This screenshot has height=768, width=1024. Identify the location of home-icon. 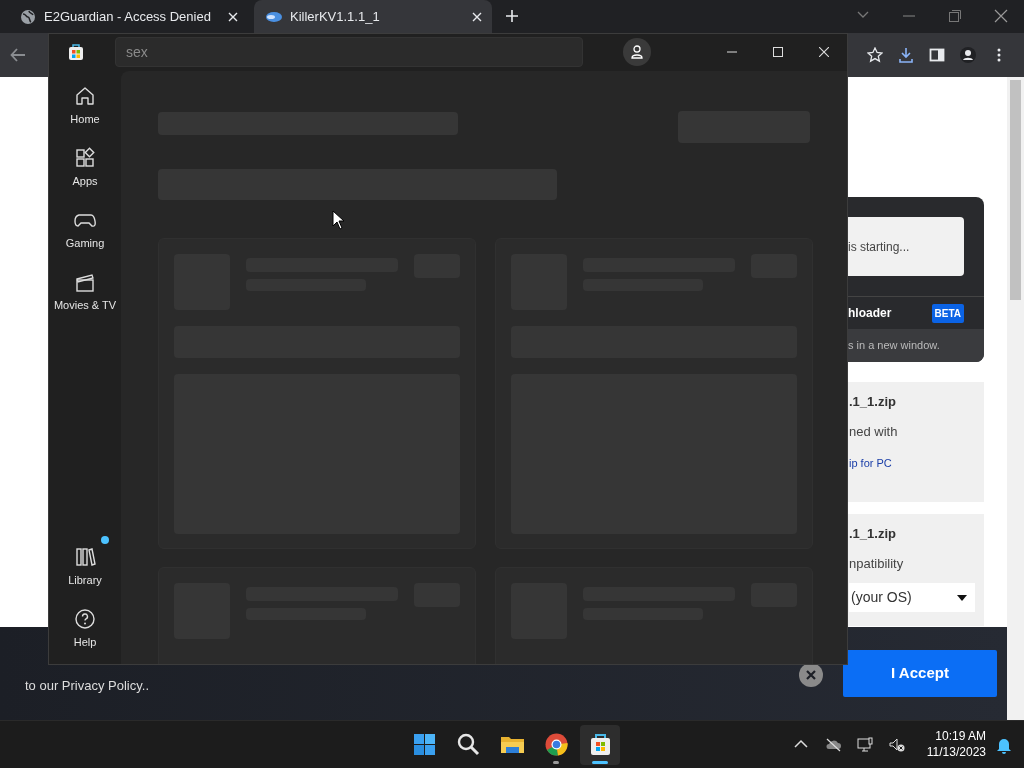
(85, 95).